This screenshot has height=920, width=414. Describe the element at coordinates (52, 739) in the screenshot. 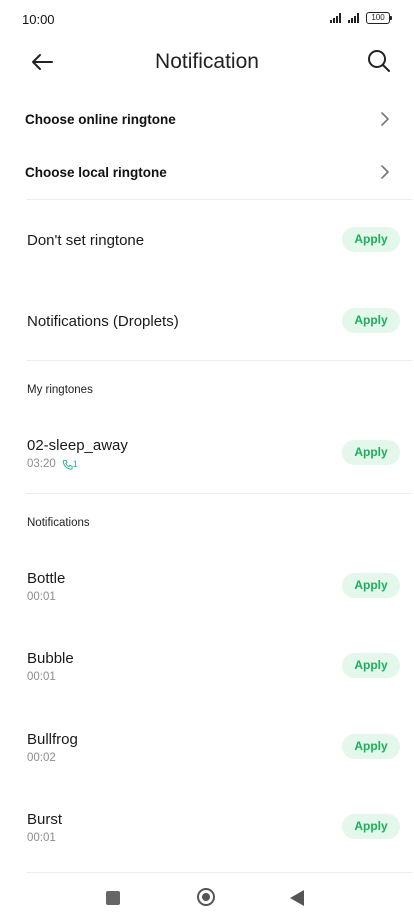

I see `ringtone-name: Bullfrog` at that location.